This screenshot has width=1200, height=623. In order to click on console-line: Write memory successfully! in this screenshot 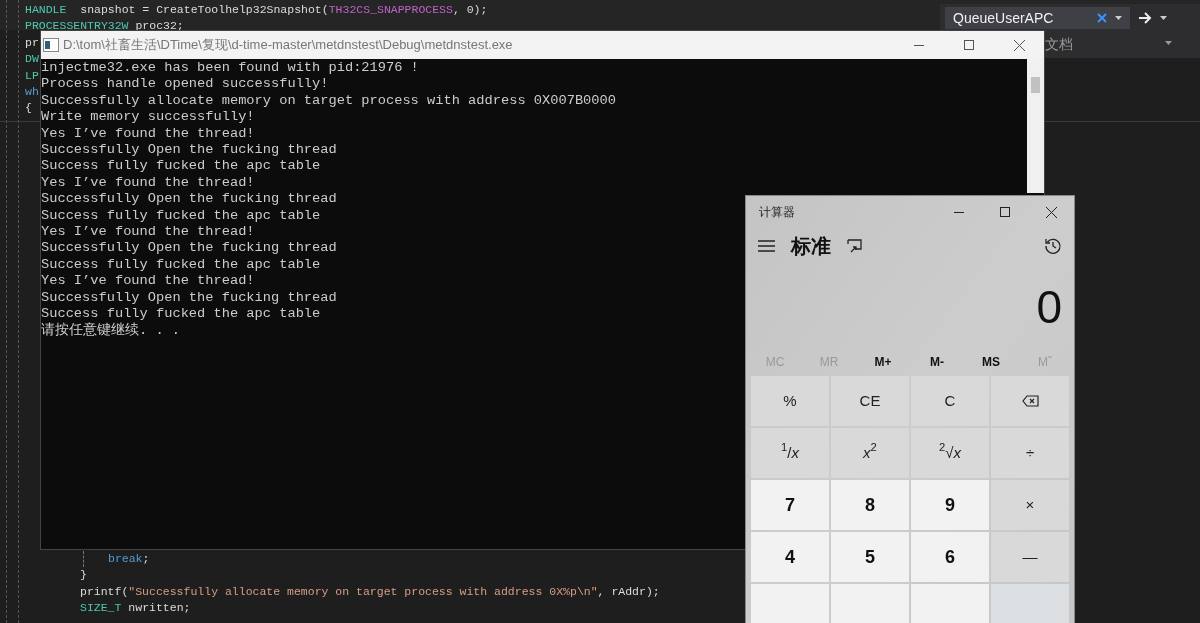, I will do `click(148, 117)`.